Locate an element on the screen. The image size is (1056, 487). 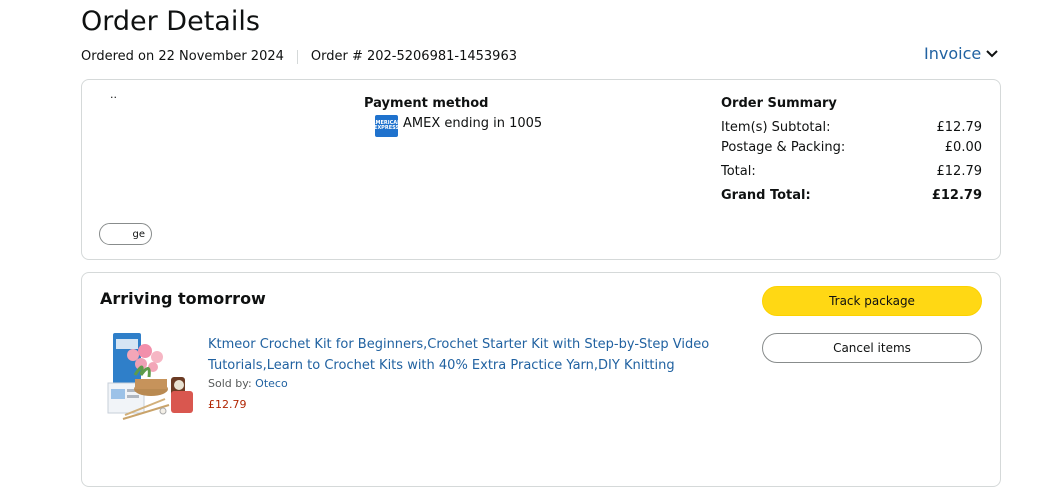
sold-by-label: Sold by: is located at coordinates (230, 383).